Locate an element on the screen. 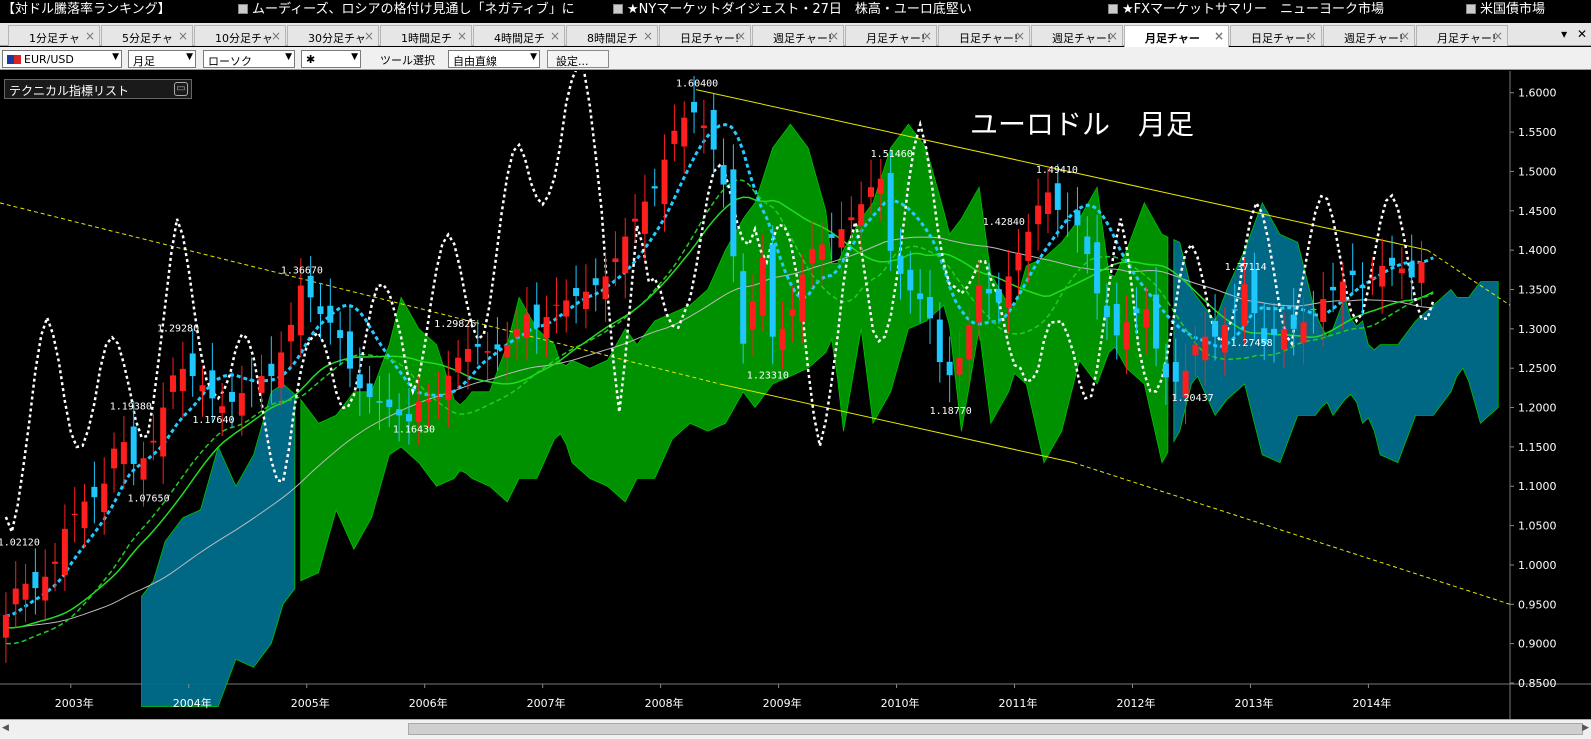 The image size is (1591, 739). scroll-right-icon: ▶ is located at coordinates (1585, 728).